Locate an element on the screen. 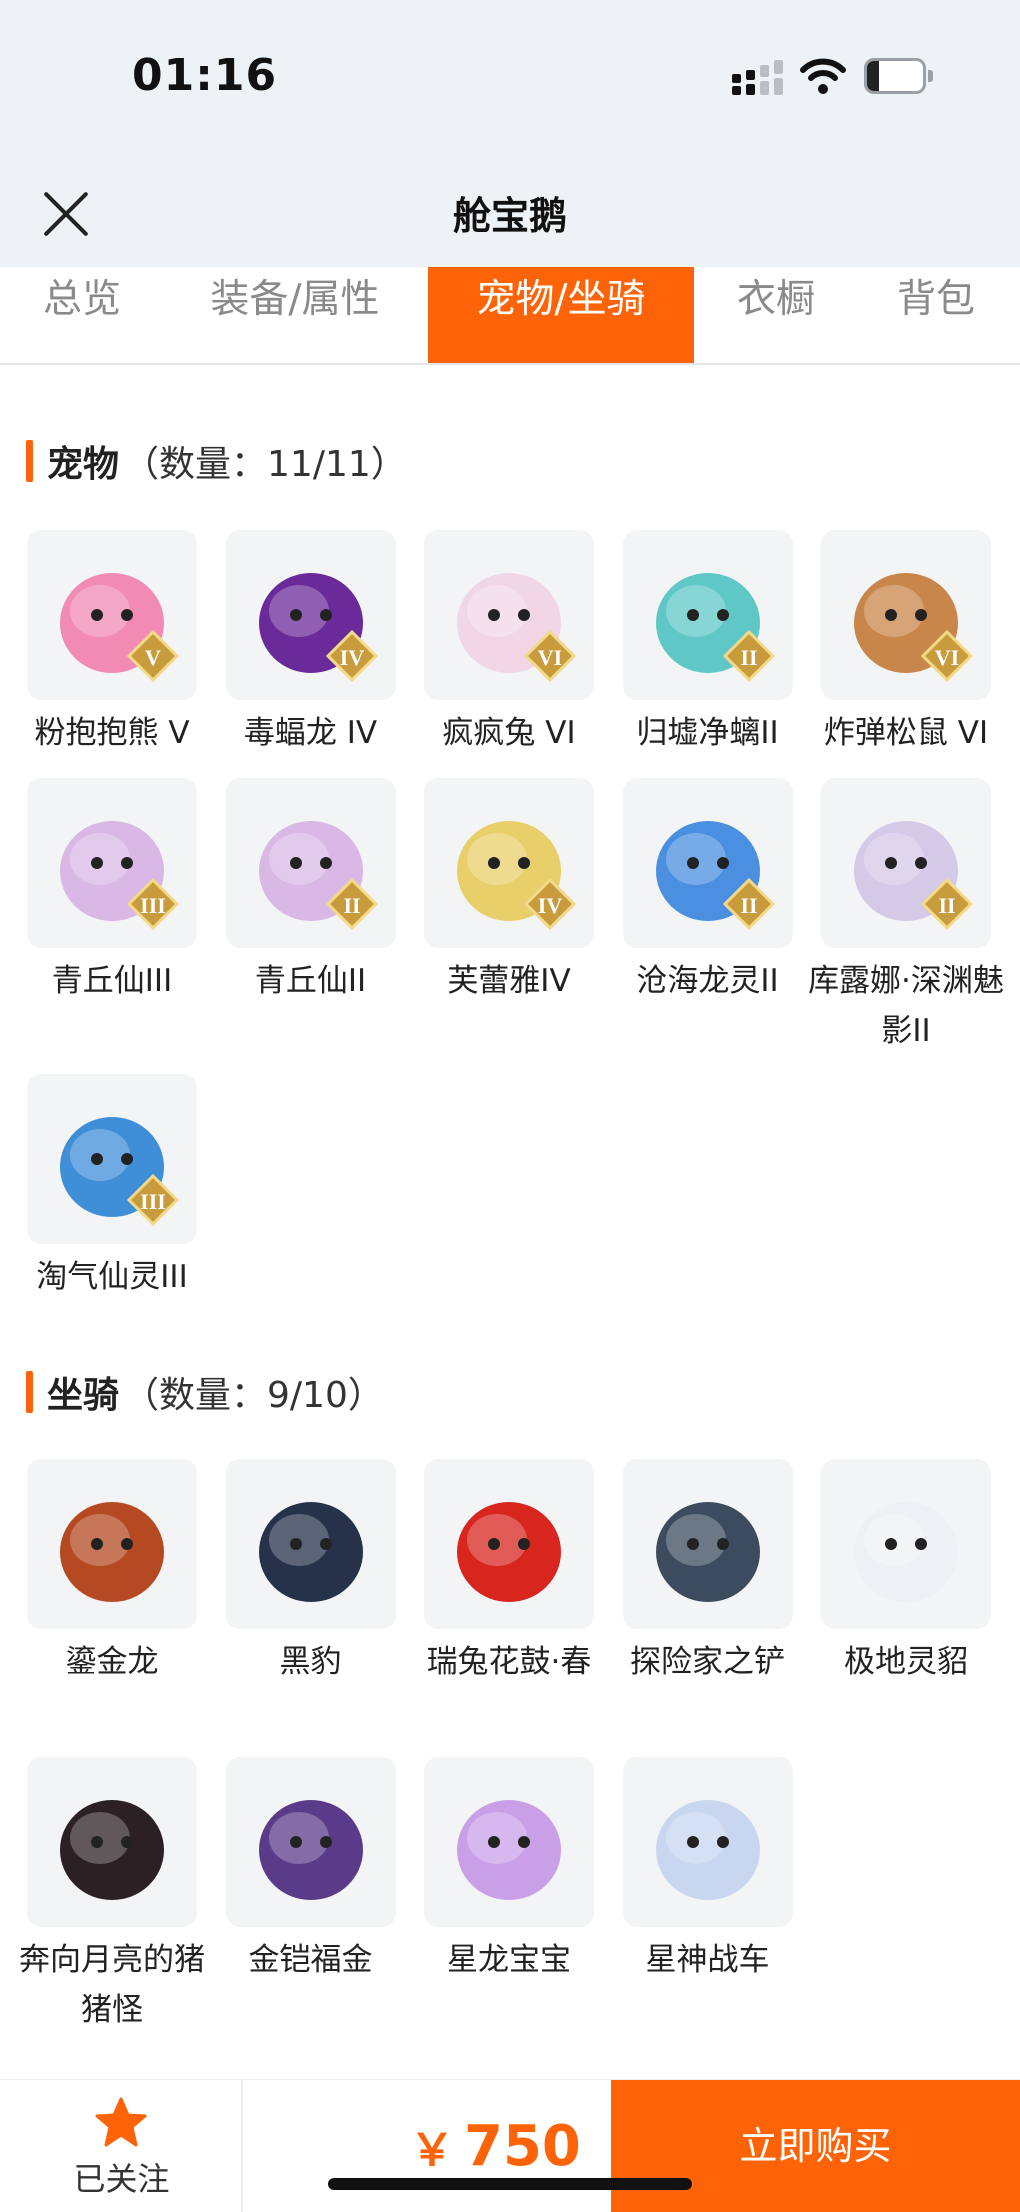 The width and height of the screenshot is (1020, 2212). mounts-section-title: 坐骑 （数量：9/10） is located at coordinates (205, 1392).